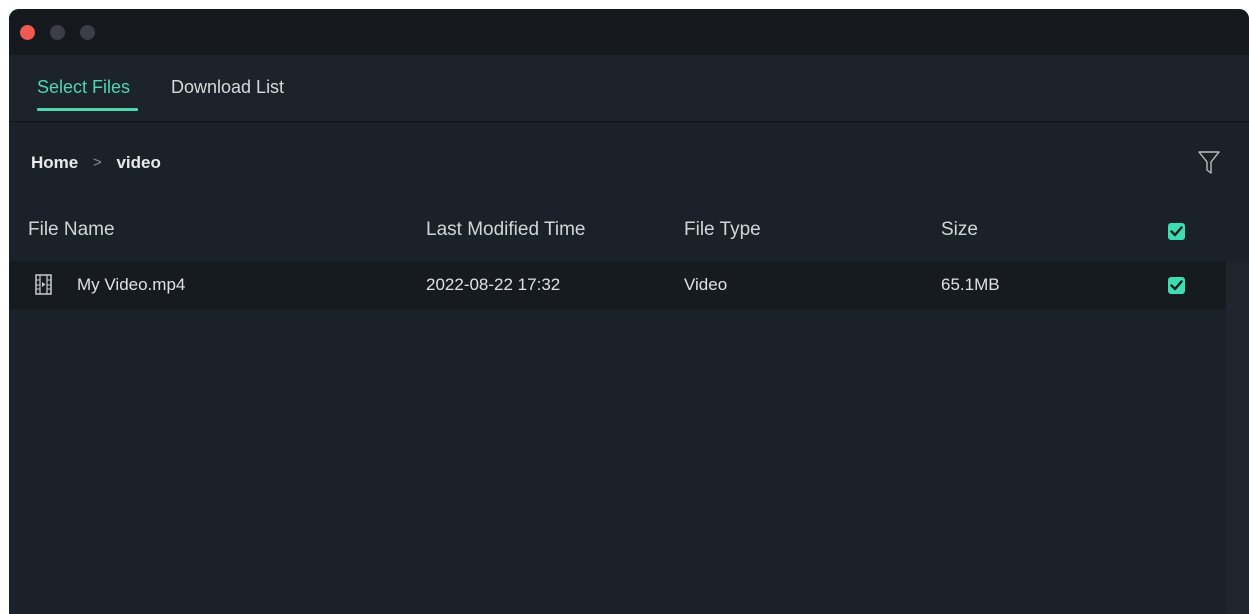 The image size is (1249, 614). I want to click on maximize-window-button, so click(87, 32).